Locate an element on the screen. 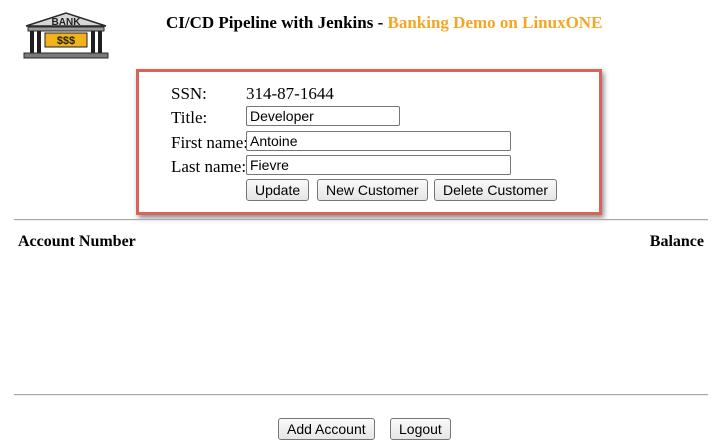  bank-sign-text: BANK is located at coordinates (67, 22).